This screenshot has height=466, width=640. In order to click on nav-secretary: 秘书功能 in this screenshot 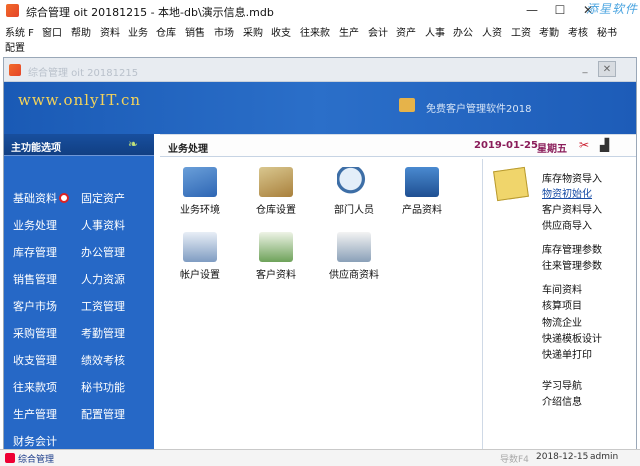, I will do `click(103, 387)`.